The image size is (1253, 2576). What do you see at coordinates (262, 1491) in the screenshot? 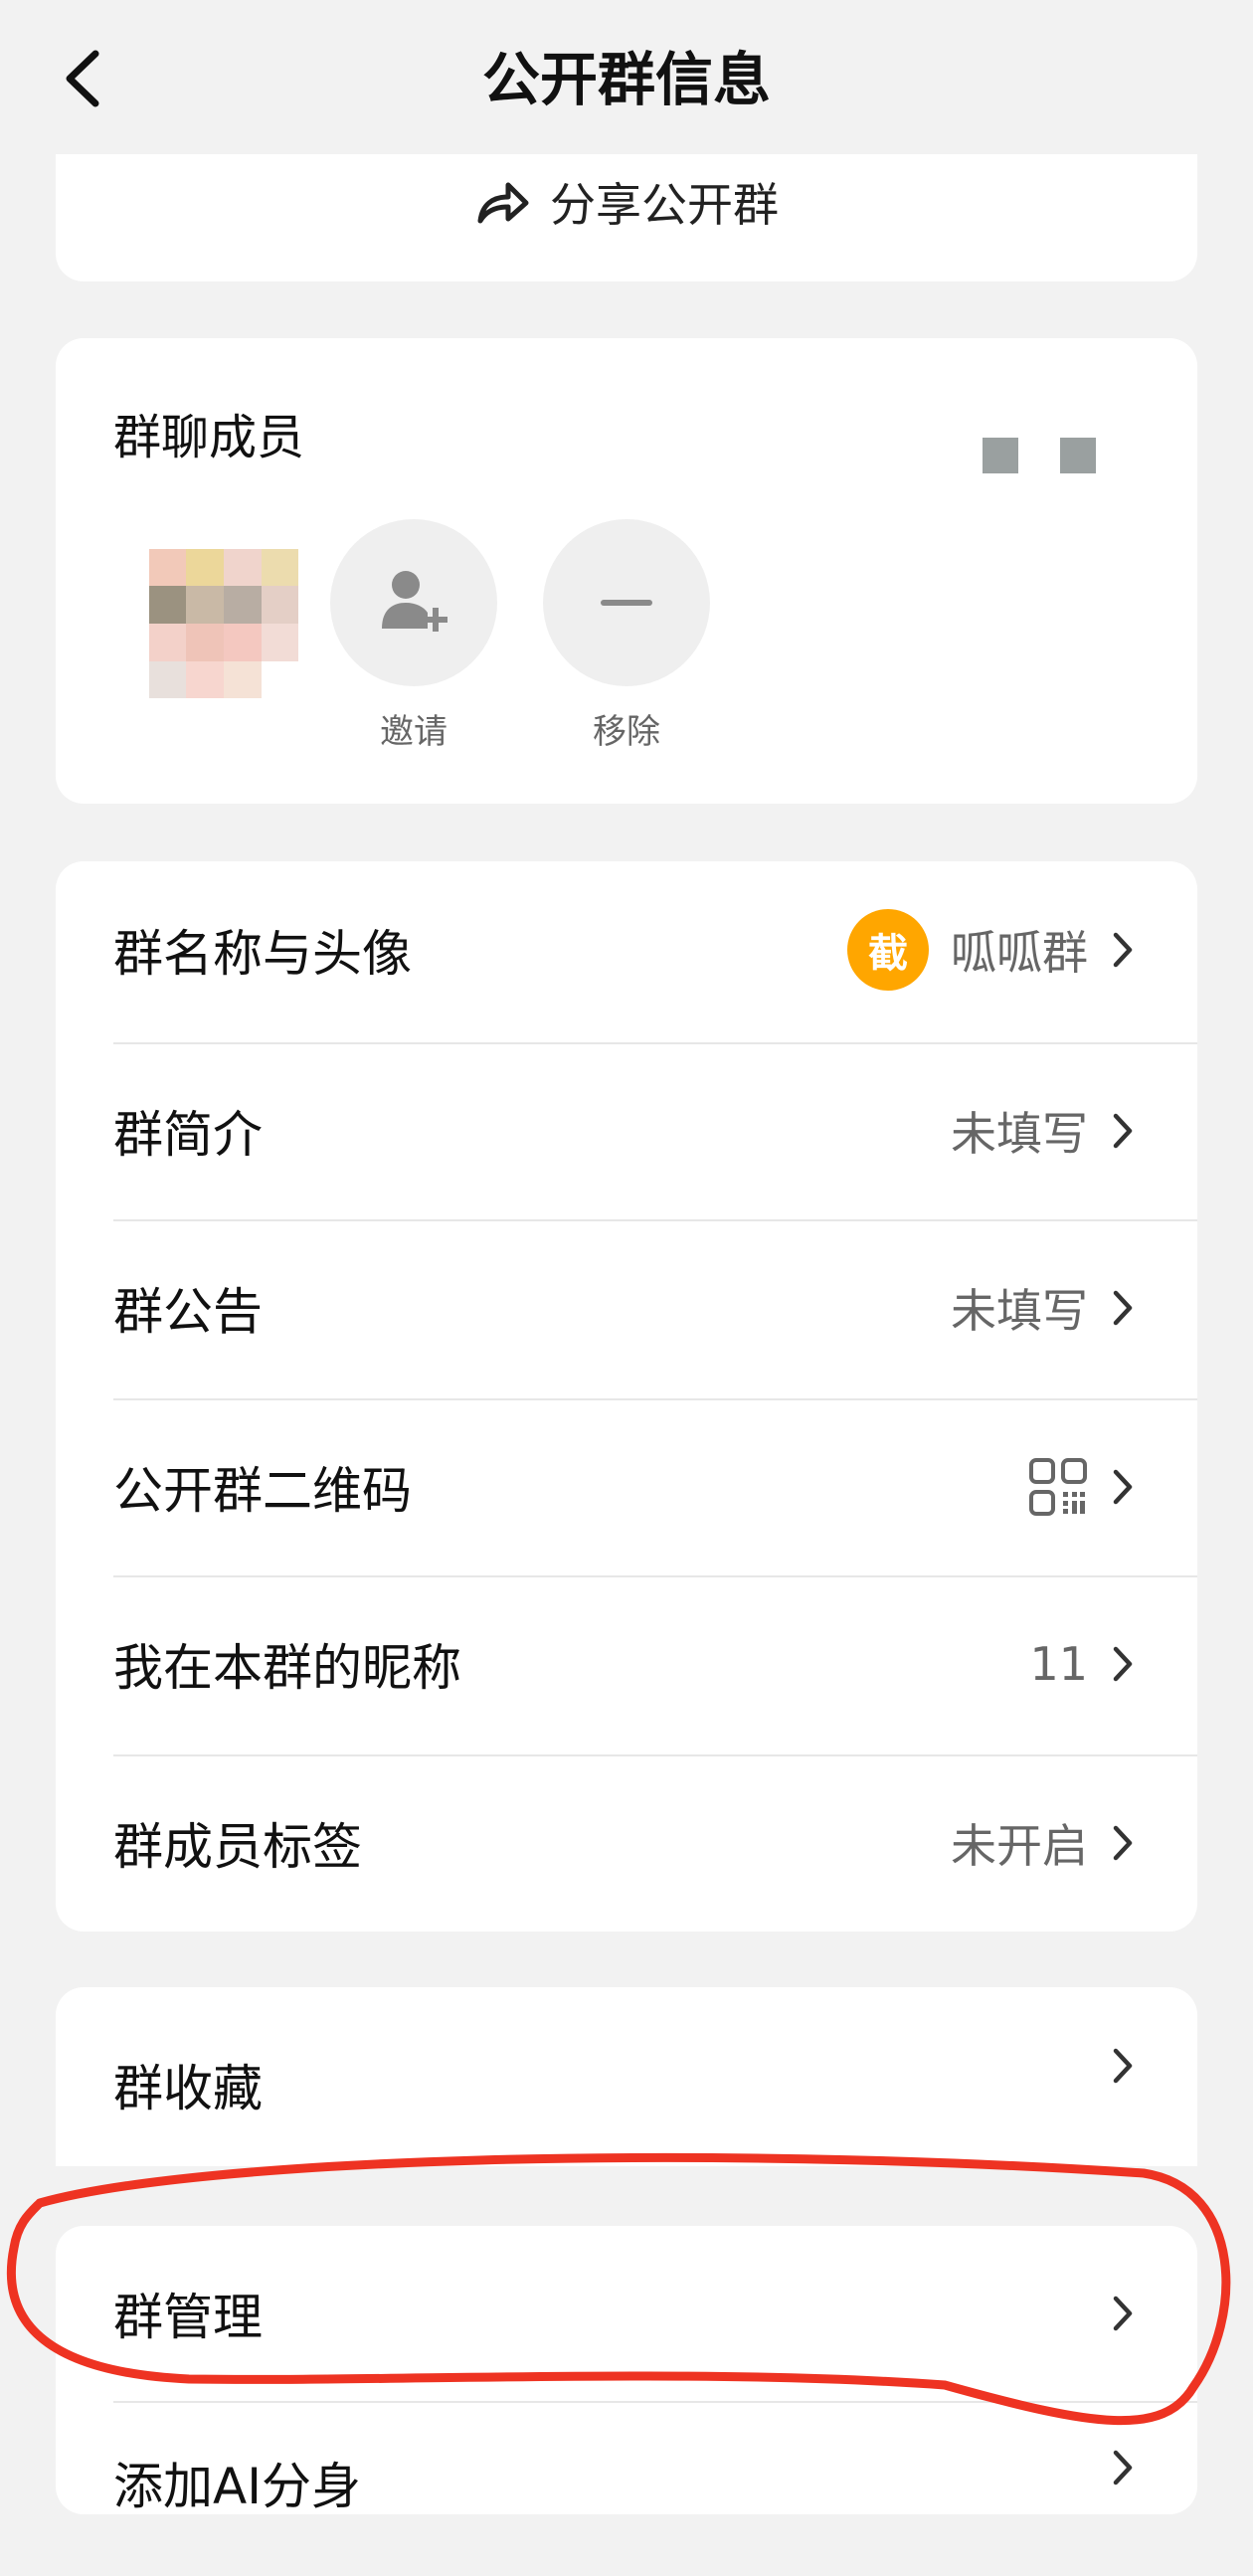
I see `row-label: 公开群二维码` at bounding box center [262, 1491].